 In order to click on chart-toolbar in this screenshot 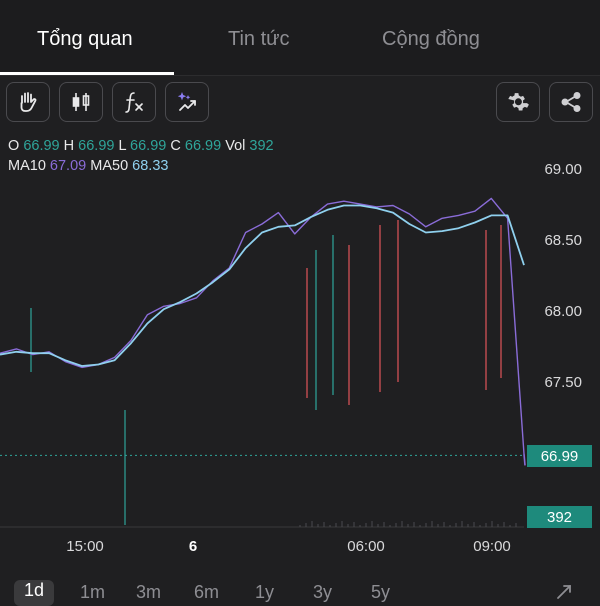, I will do `click(300, 104)`.